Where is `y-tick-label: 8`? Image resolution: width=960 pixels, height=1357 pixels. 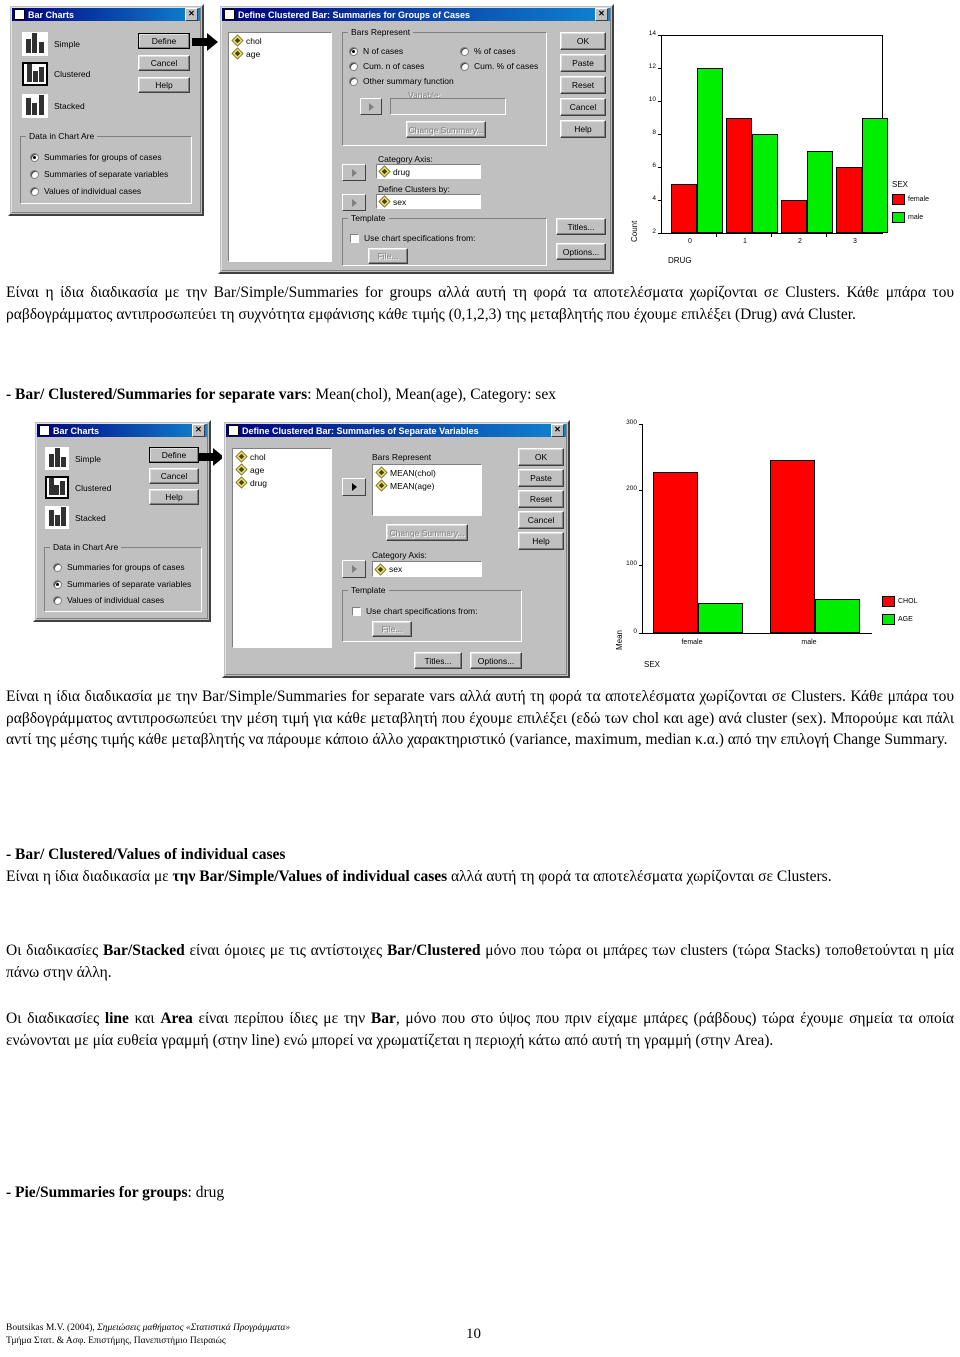
y-tick-label: 8 is located at coordinates (654, 132).